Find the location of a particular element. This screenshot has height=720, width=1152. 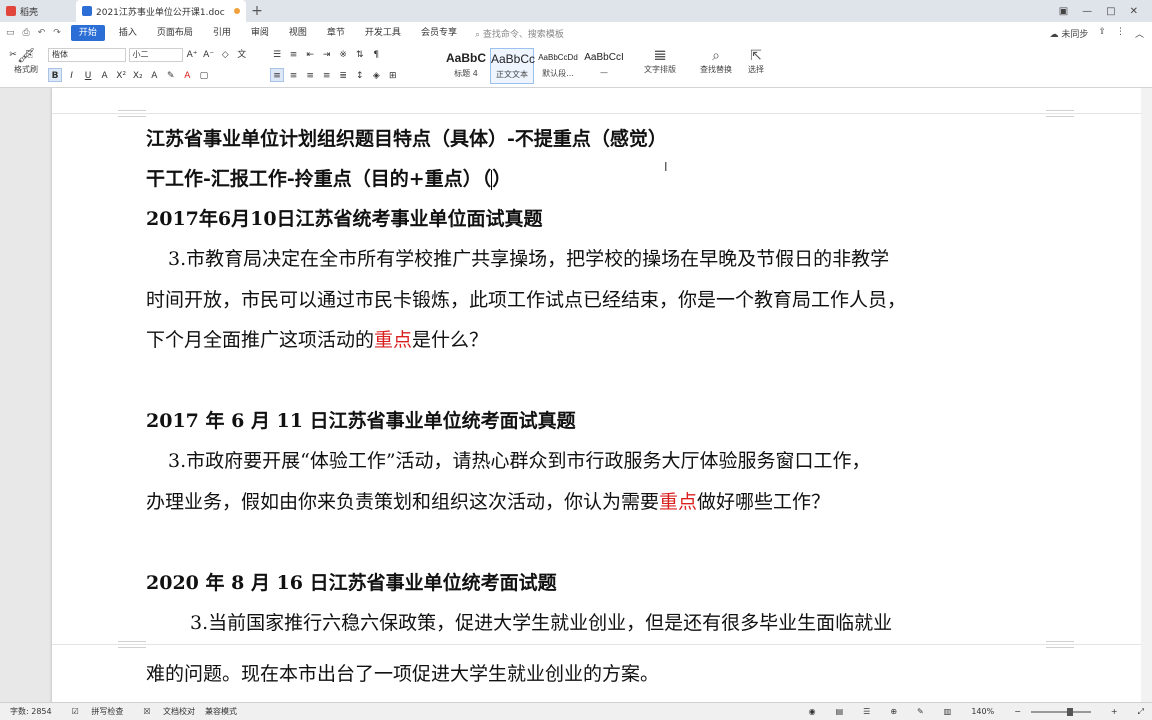

doc-q1-line1: 3.市教育局决定在全市所有学校推广共享操场，把学校的操场在早晚及节假日的非教学 is located at coordinates (529, 259).